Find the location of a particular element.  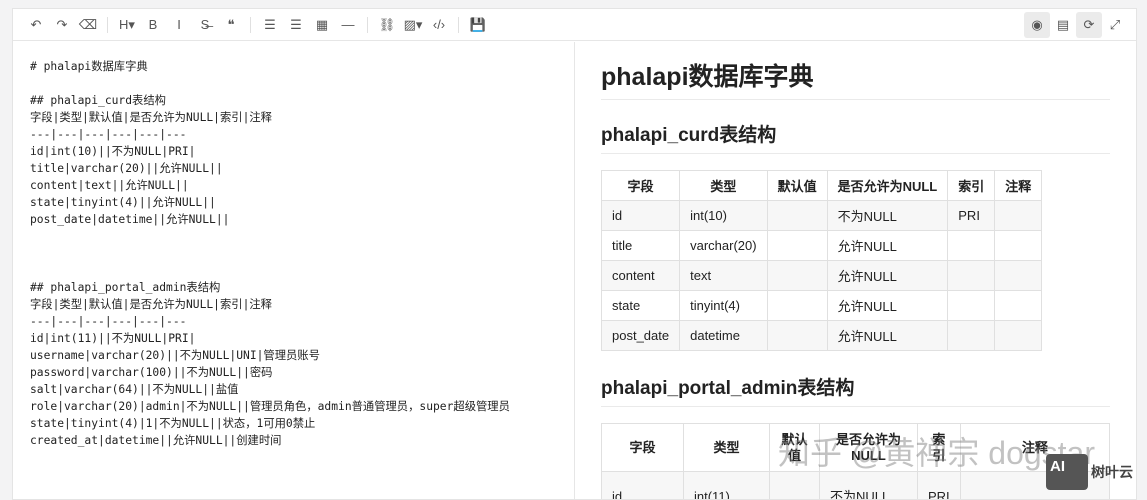

logo-mark: AI is located at coordinates (1067, 472).